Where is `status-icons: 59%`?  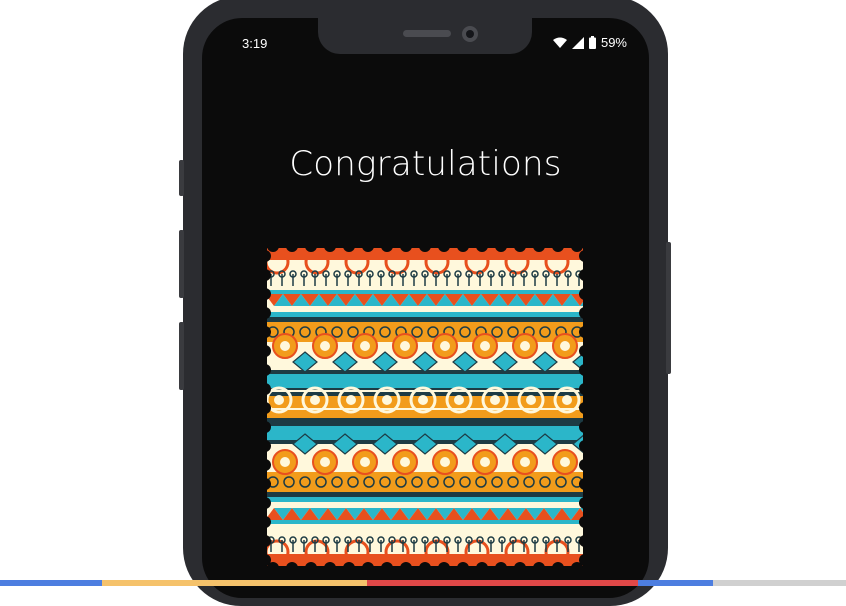 status-icons: 59% is located at coordinates (589, 42).